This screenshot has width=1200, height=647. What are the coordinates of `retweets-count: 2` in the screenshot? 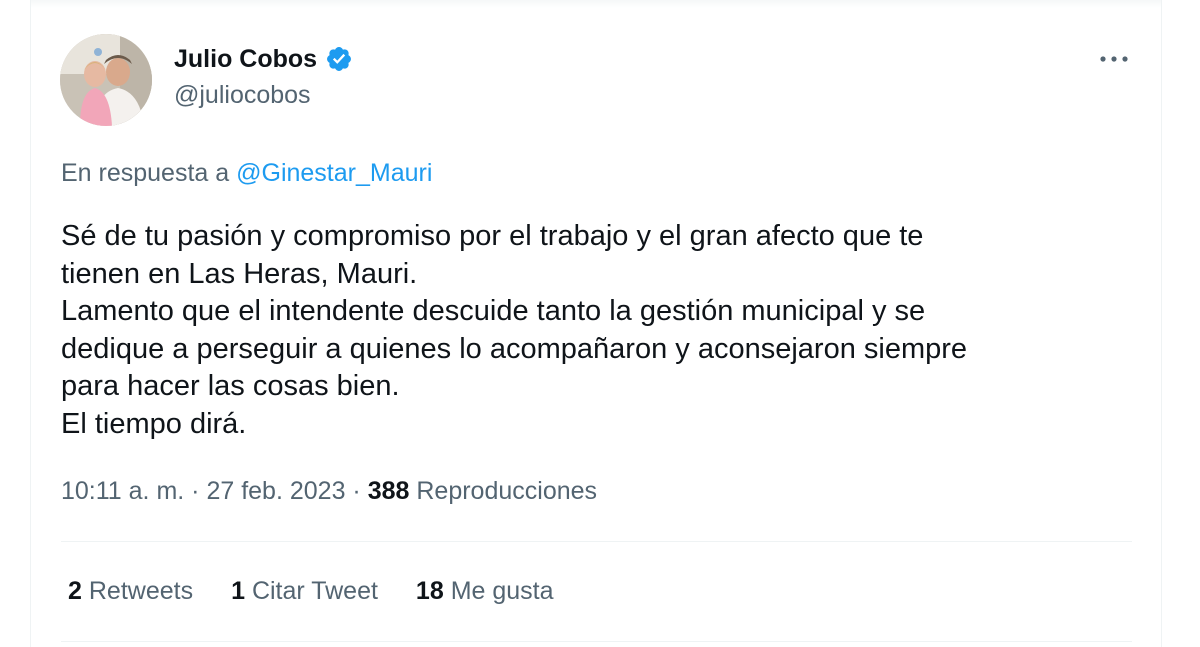 It's located at (75, 591).